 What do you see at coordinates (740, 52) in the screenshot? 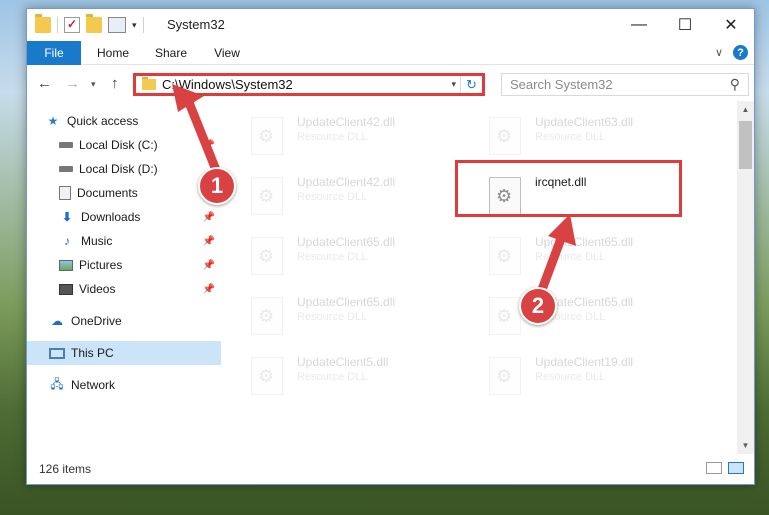
I see `help-icon: ?` at bounding box center [740, 52].